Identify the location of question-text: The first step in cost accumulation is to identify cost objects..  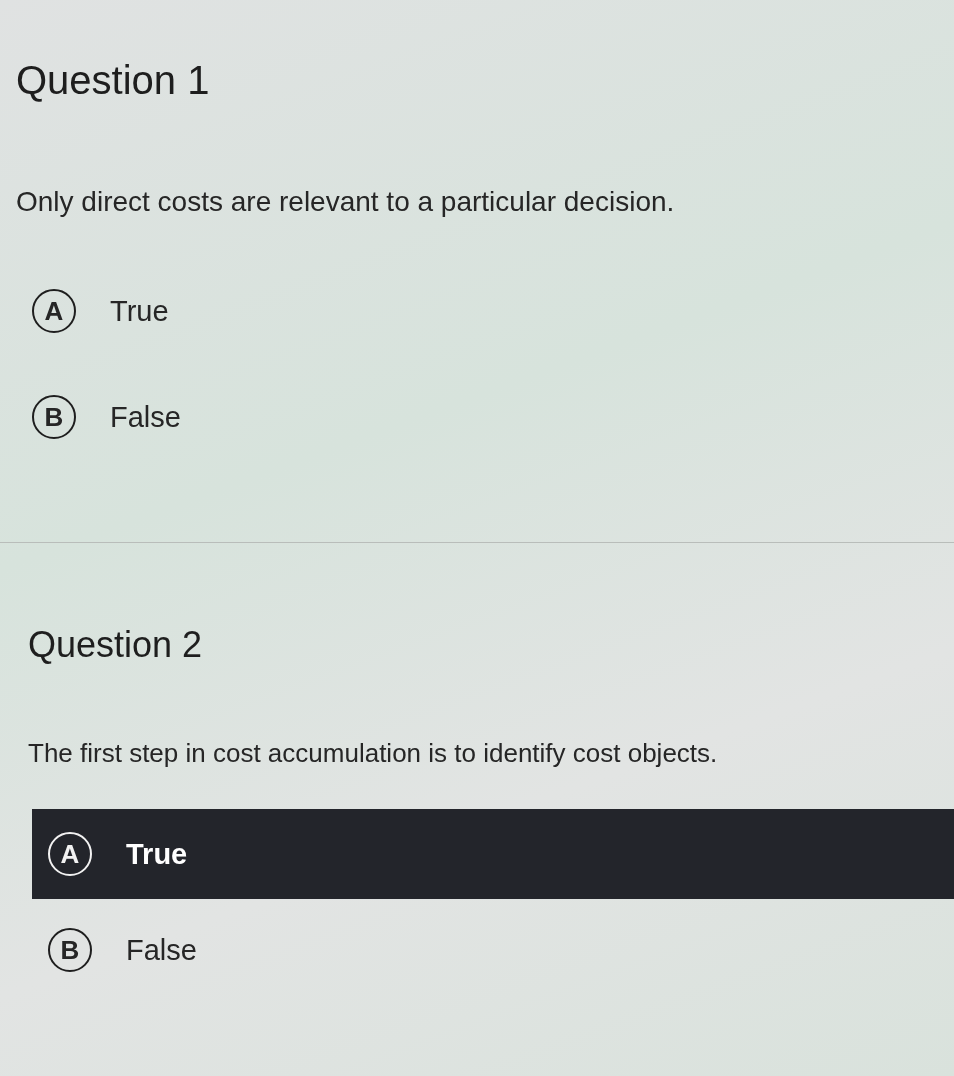
(373, 753).